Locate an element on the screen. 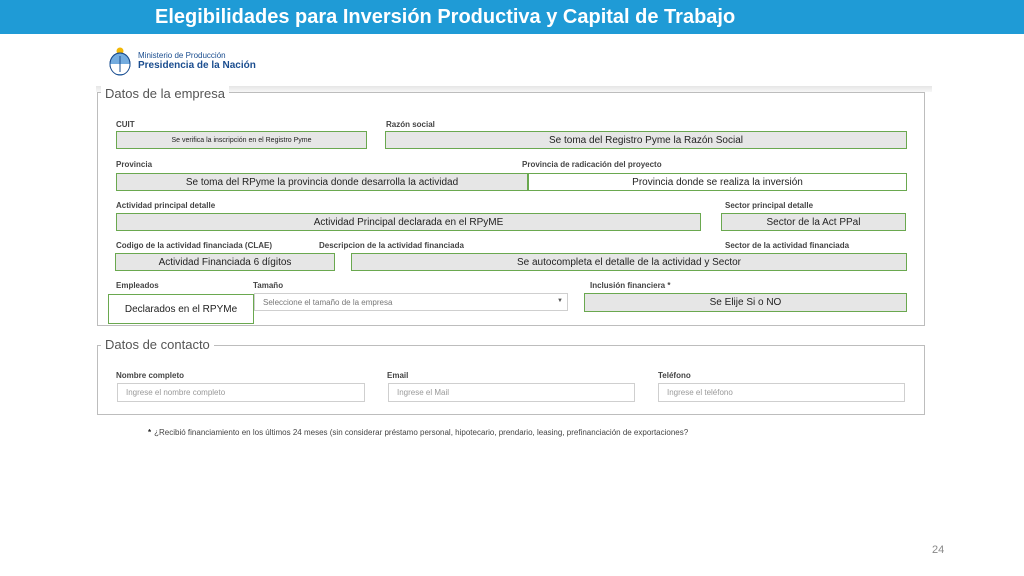  chevron-down-icon: ▼ is located at coordinates (560, 301).